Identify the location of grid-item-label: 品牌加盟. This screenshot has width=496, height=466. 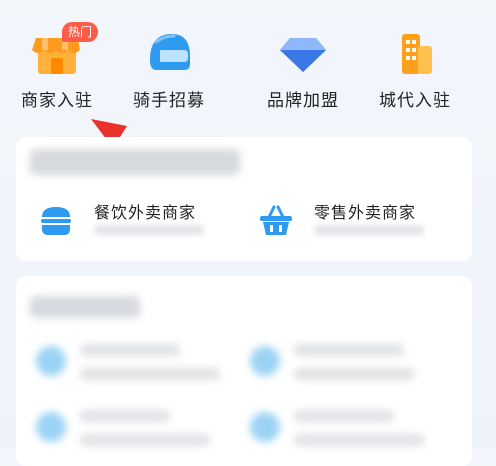
(303, 101).